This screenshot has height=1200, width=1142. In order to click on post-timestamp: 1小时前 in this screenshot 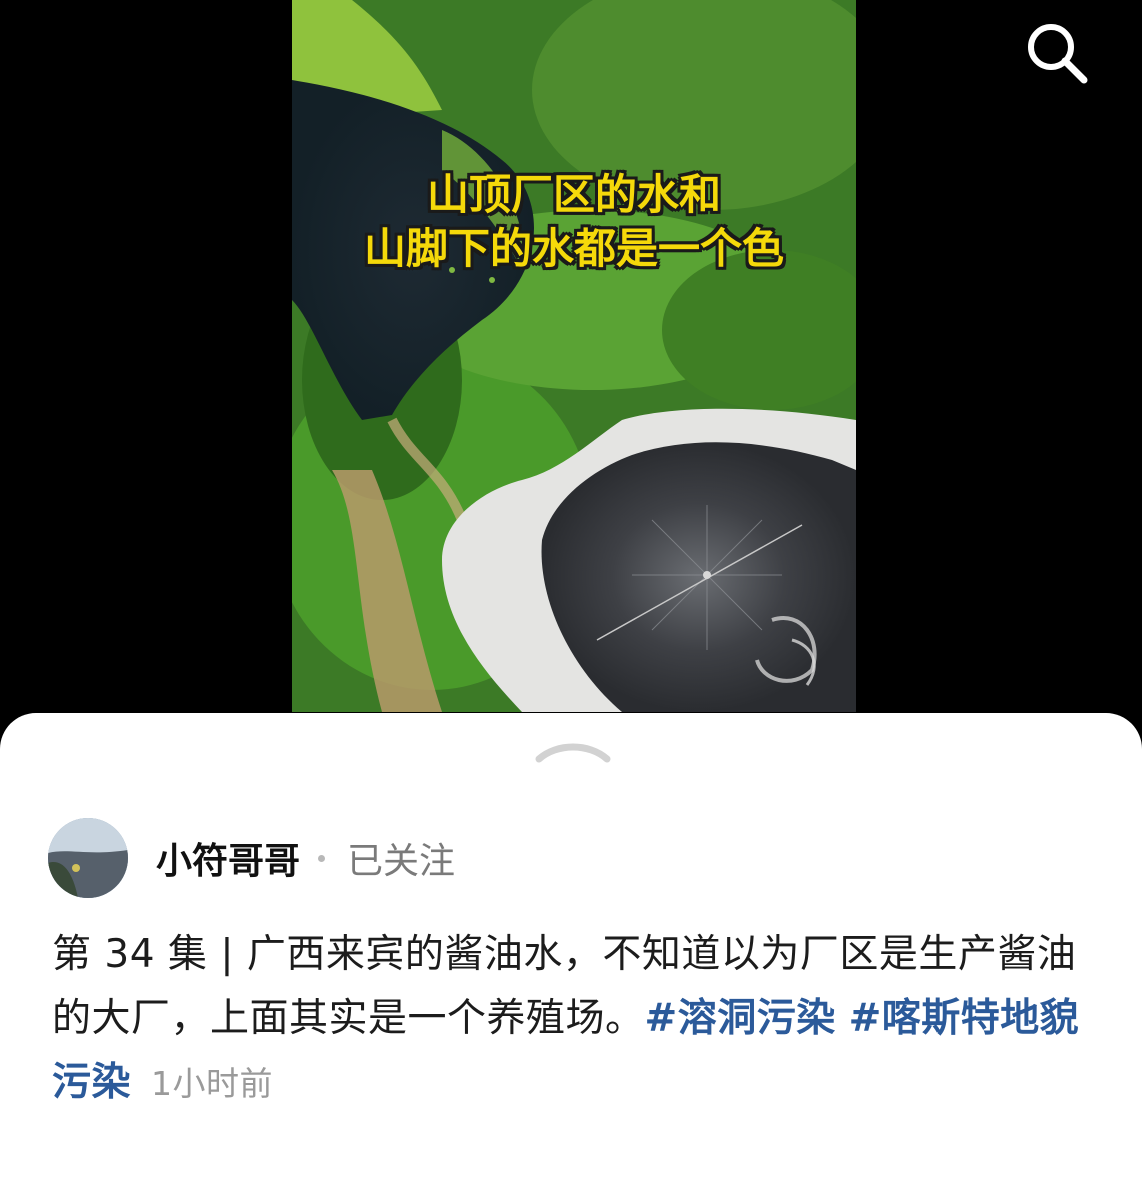, I will do `click(212, 1083)`.